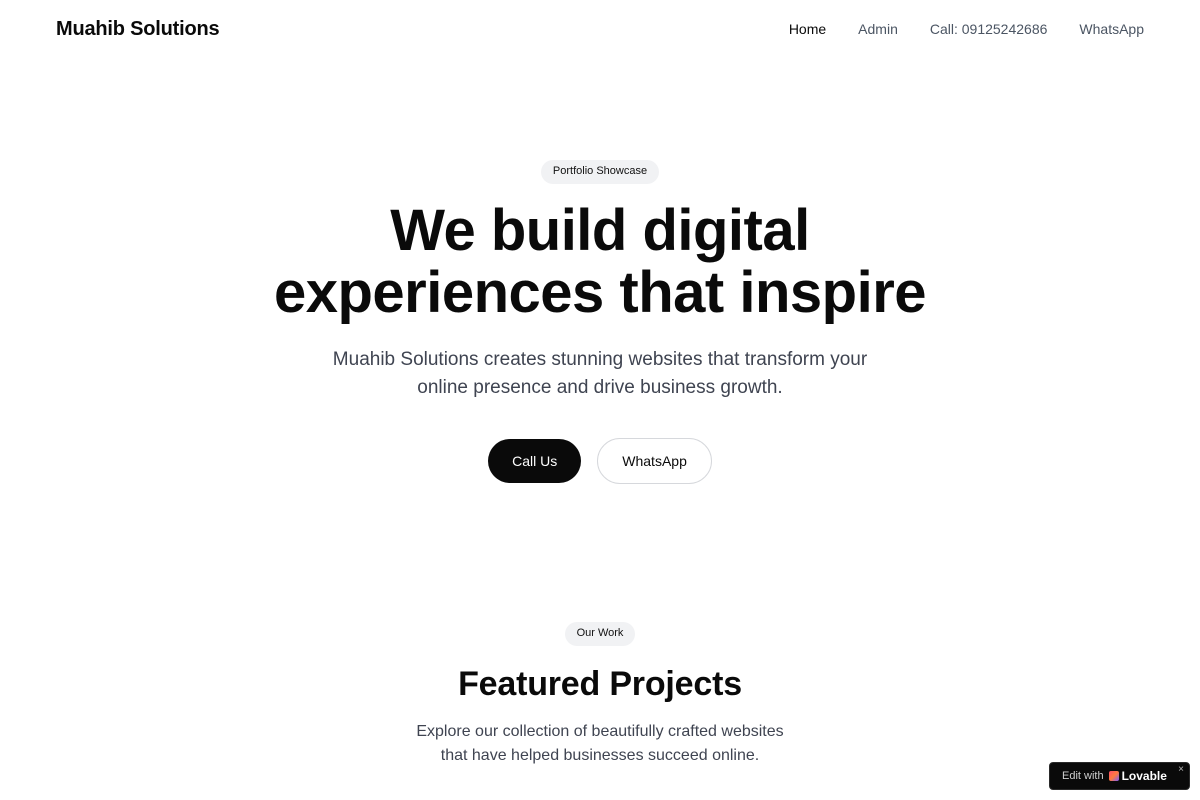 The image size is (1200, 800). I want to click on main-nav: Home Admin Call: 09125242686 WhatsApp, so click(966, 29).